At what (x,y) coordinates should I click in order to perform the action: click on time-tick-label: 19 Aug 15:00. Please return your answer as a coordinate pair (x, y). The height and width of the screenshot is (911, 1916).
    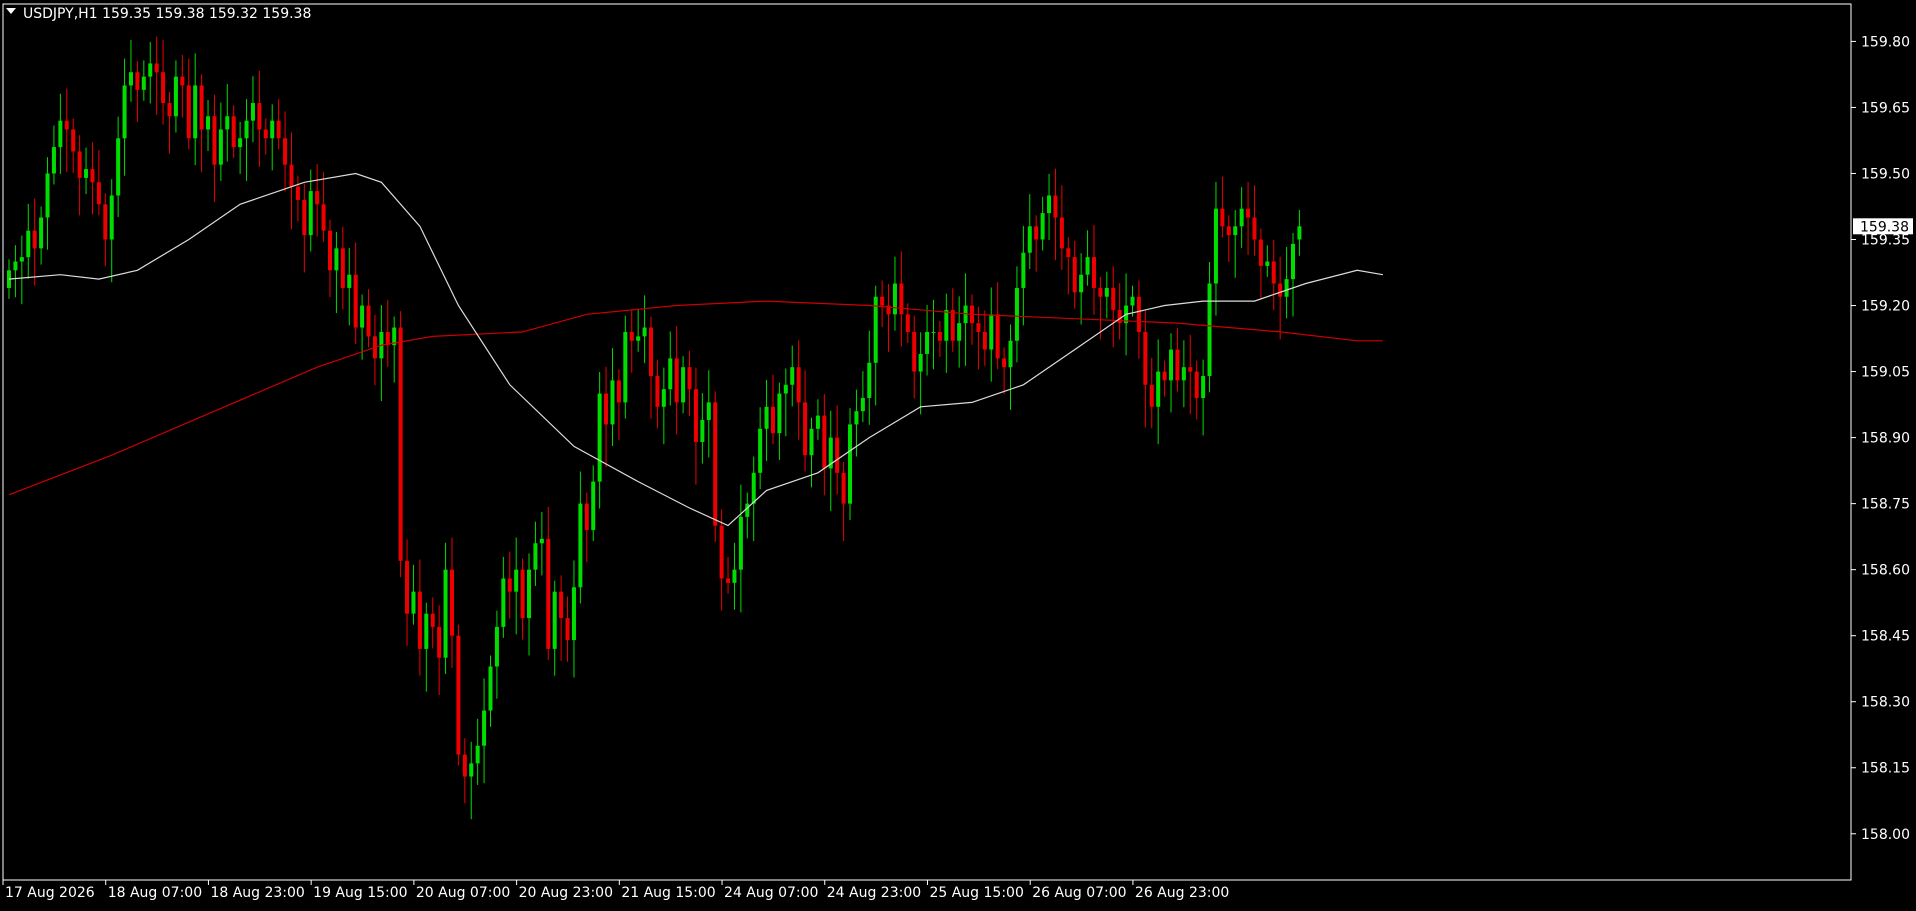
    Looking at the image, I should click on (360, 893).